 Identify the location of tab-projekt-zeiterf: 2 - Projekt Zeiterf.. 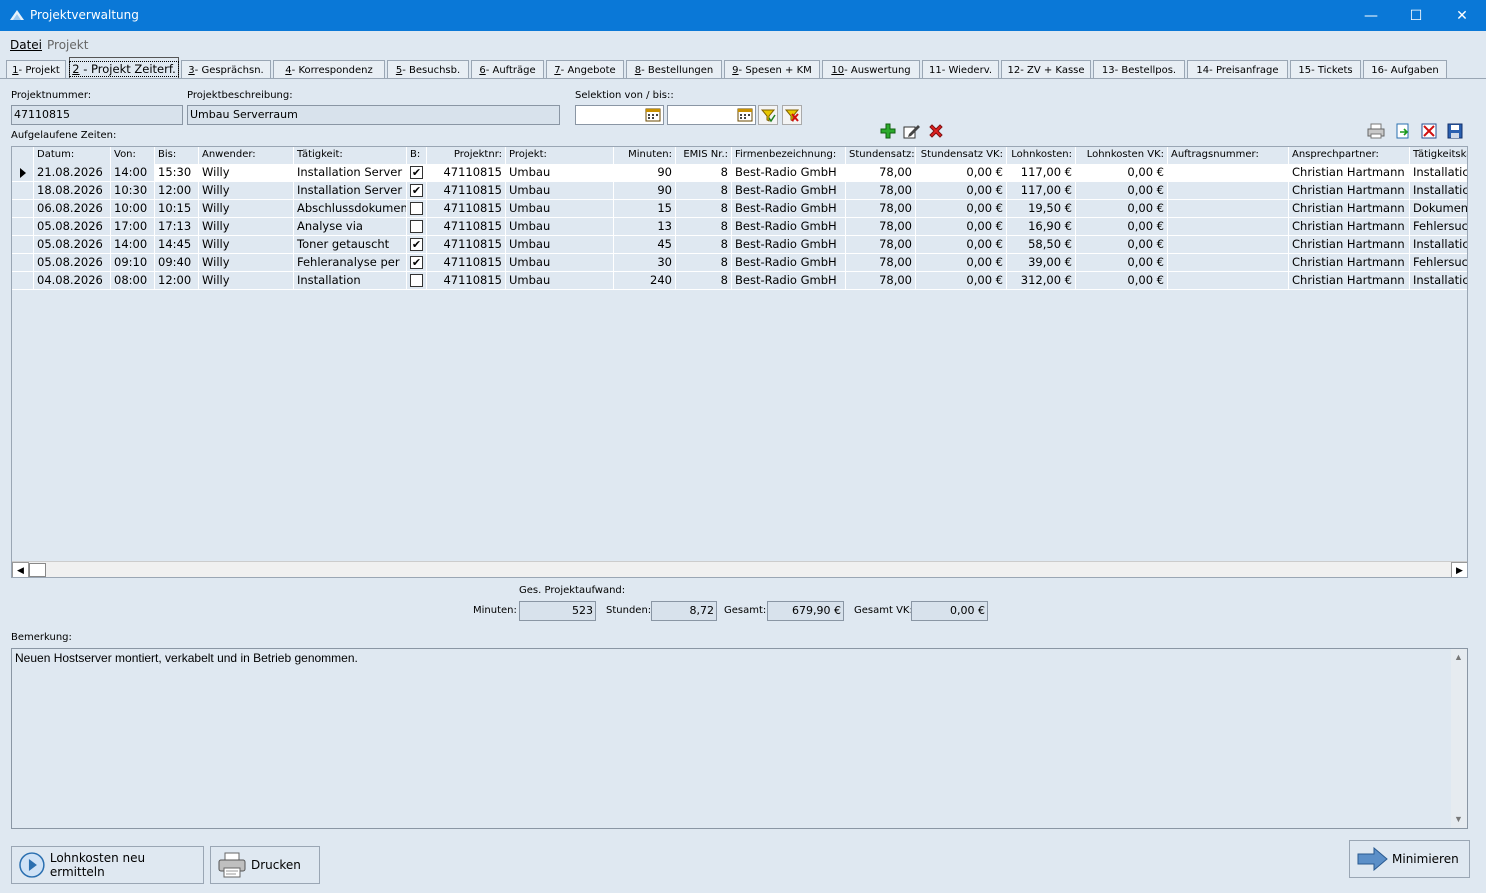
(124, 68).